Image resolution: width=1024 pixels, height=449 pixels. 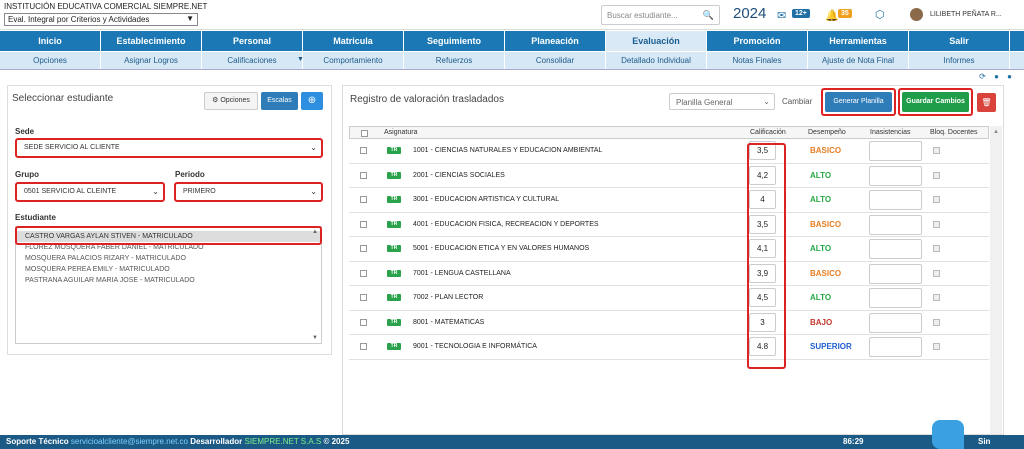 I want to click on opciones-button: ⚙ Opciones, so click(x=231, y=101).